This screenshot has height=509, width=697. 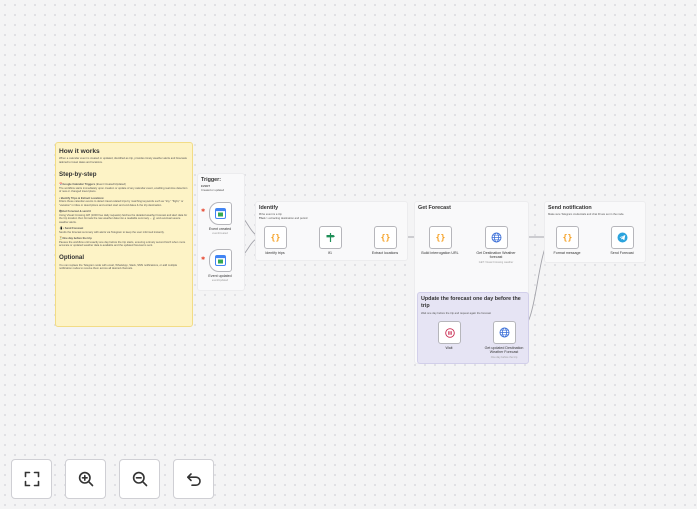 What do you see at coordinates (496, 262) in the screenshot?
I see `get-weather-sub: GET: Visual Crossing weather` at bounding box center [496, 262].